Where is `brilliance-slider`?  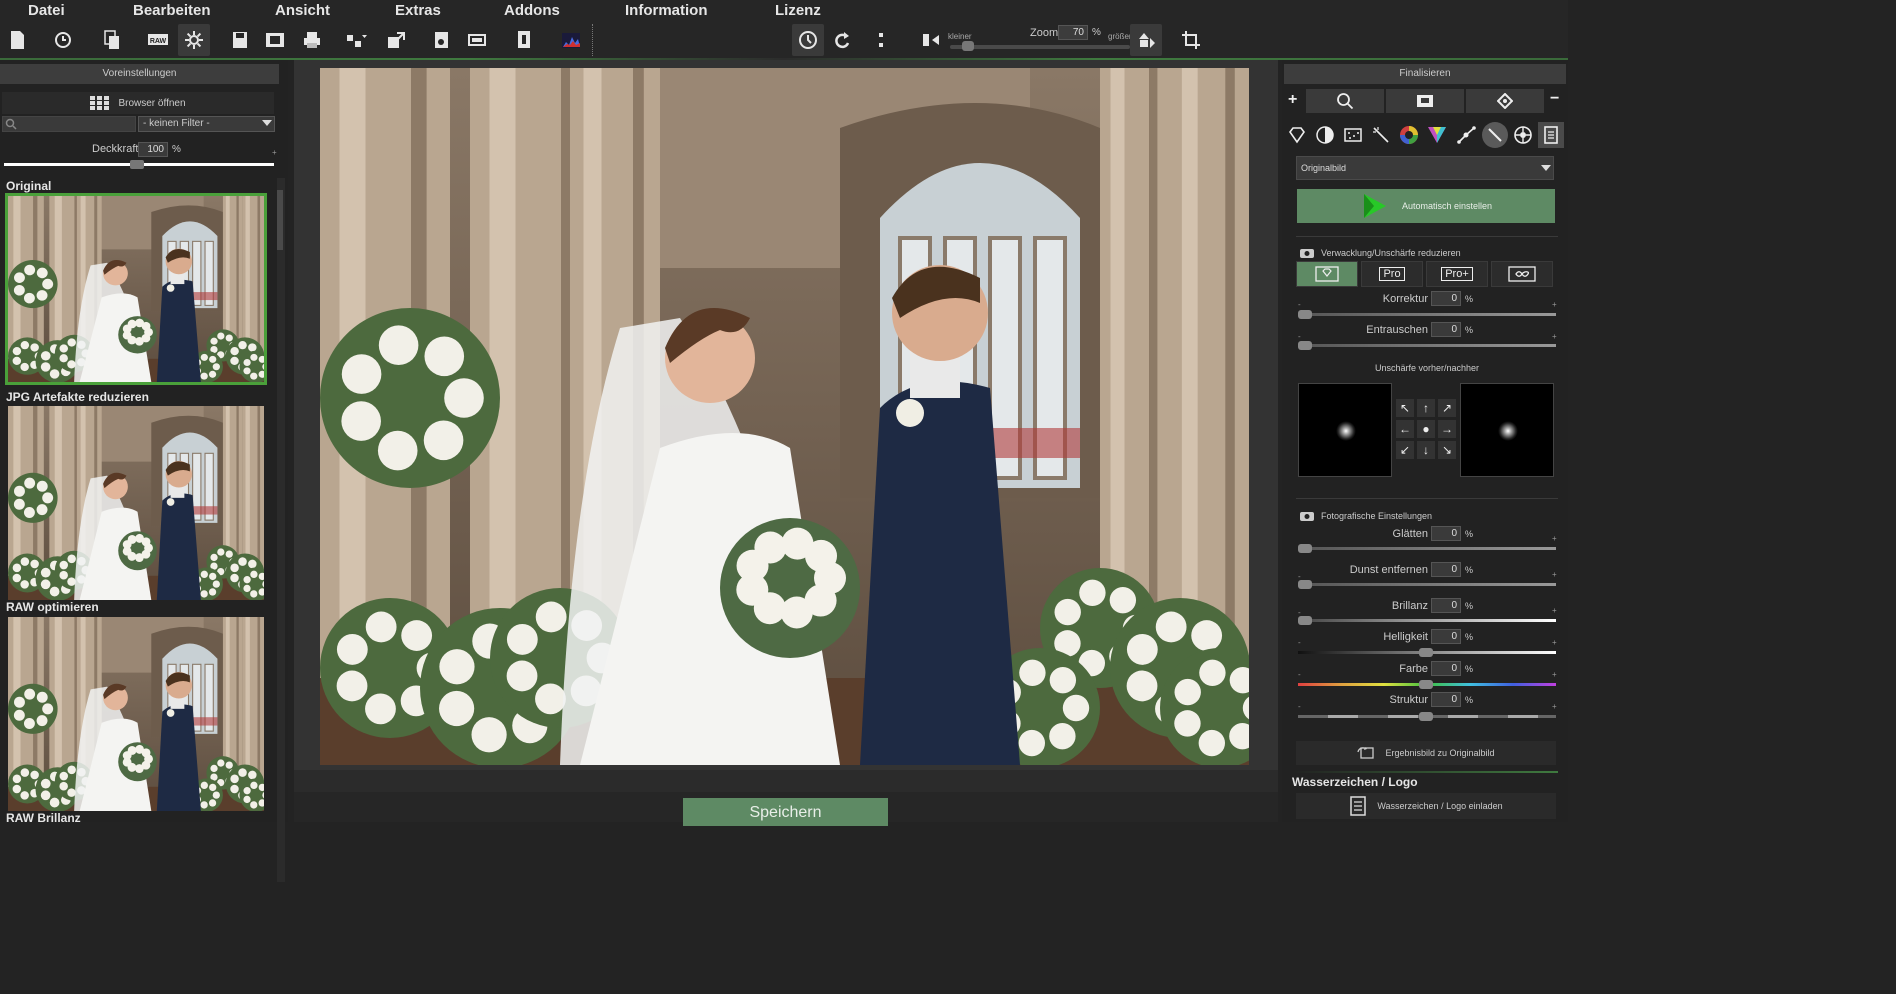
brilliance-slider is located at coordinates (1427, 620).